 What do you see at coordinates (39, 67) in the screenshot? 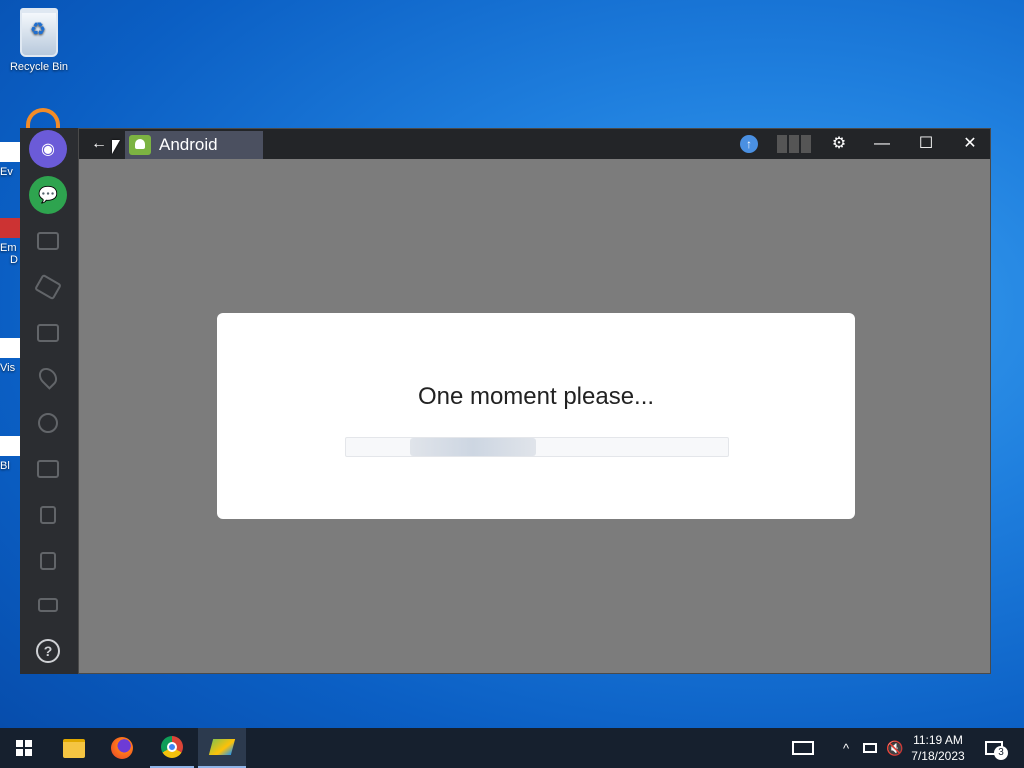
I see `recycle-bin-label: Recycle Bin` at bounding box center [39, 67].